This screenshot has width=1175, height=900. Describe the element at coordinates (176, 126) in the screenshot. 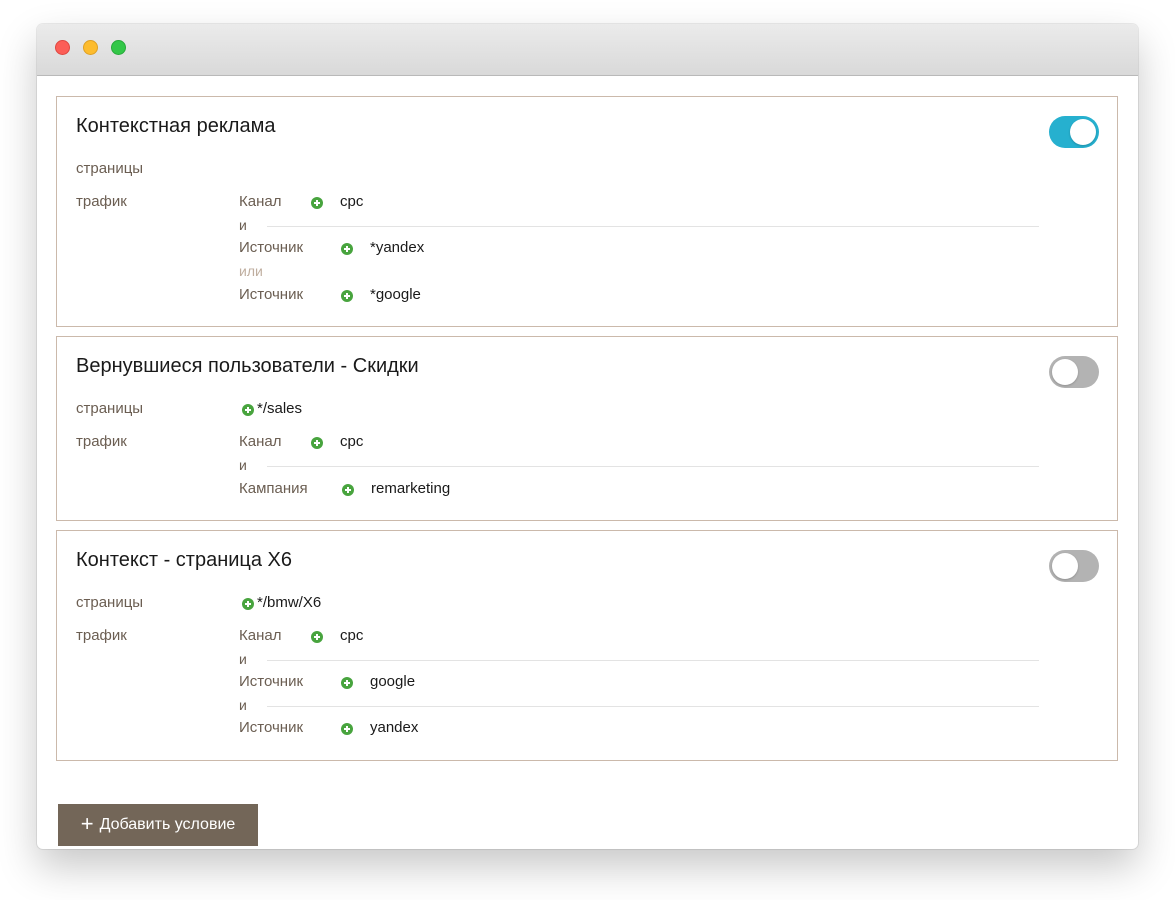

I see `rule-title: Контекстная реклама` at that location.